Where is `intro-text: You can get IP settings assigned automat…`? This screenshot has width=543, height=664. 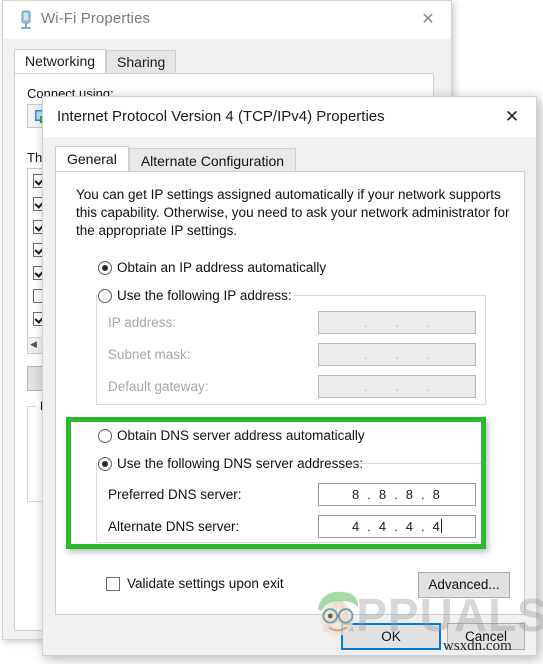 intro-text: You can get IP settings assigned automat… is located at coordinates (293, 212).